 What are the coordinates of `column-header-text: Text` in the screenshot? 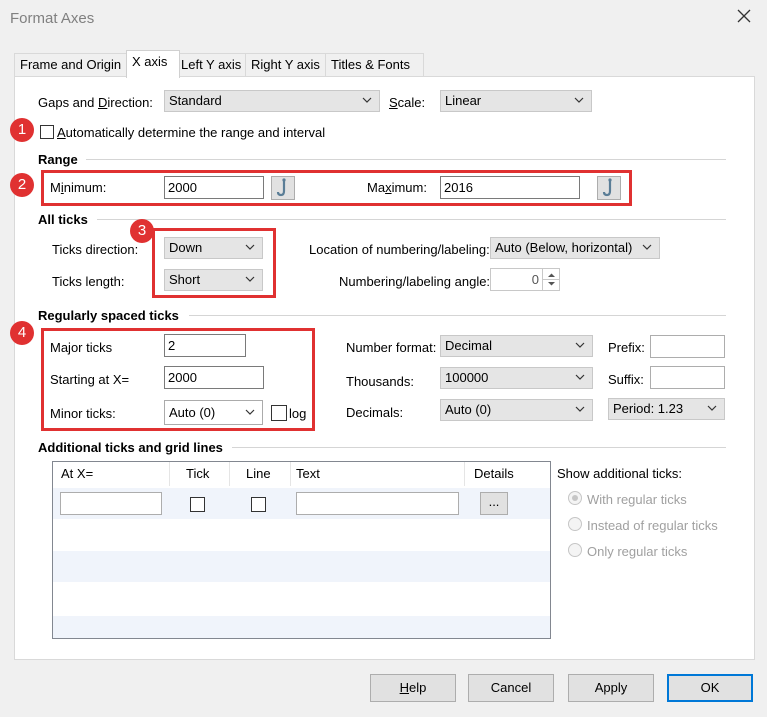 It's located at (308, 473).